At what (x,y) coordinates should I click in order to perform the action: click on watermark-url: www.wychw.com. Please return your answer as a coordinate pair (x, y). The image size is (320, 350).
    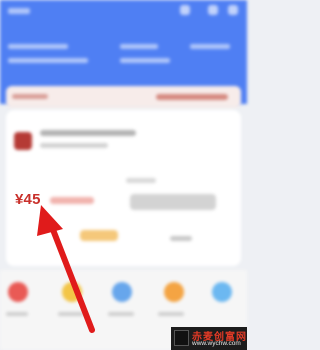
    Looking at the image, I should click on (216, 343).